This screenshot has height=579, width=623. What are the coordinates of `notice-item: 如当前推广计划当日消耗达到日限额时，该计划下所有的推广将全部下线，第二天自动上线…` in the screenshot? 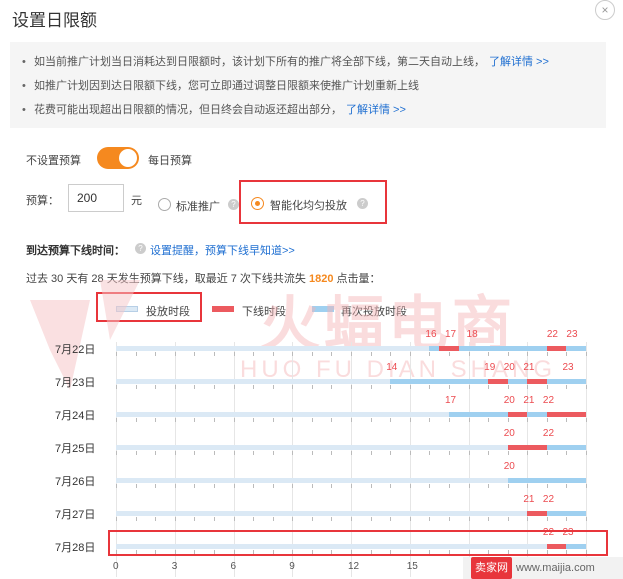 It's located at (314, 62).